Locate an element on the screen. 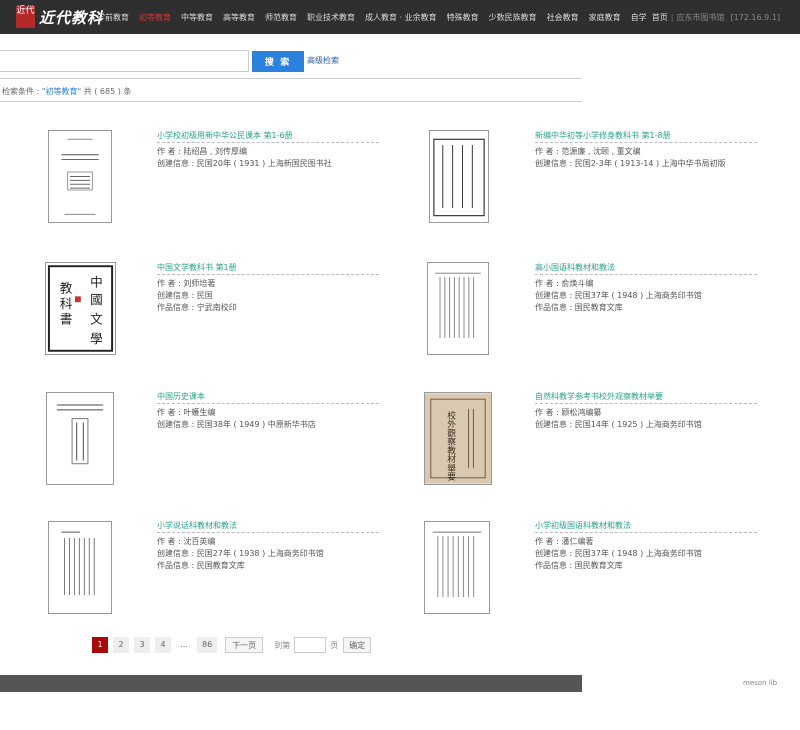 Image resolution: width=800 pixels, height=730 pixels. next-page-button: 下一页 is located at coordinates (244, 645).